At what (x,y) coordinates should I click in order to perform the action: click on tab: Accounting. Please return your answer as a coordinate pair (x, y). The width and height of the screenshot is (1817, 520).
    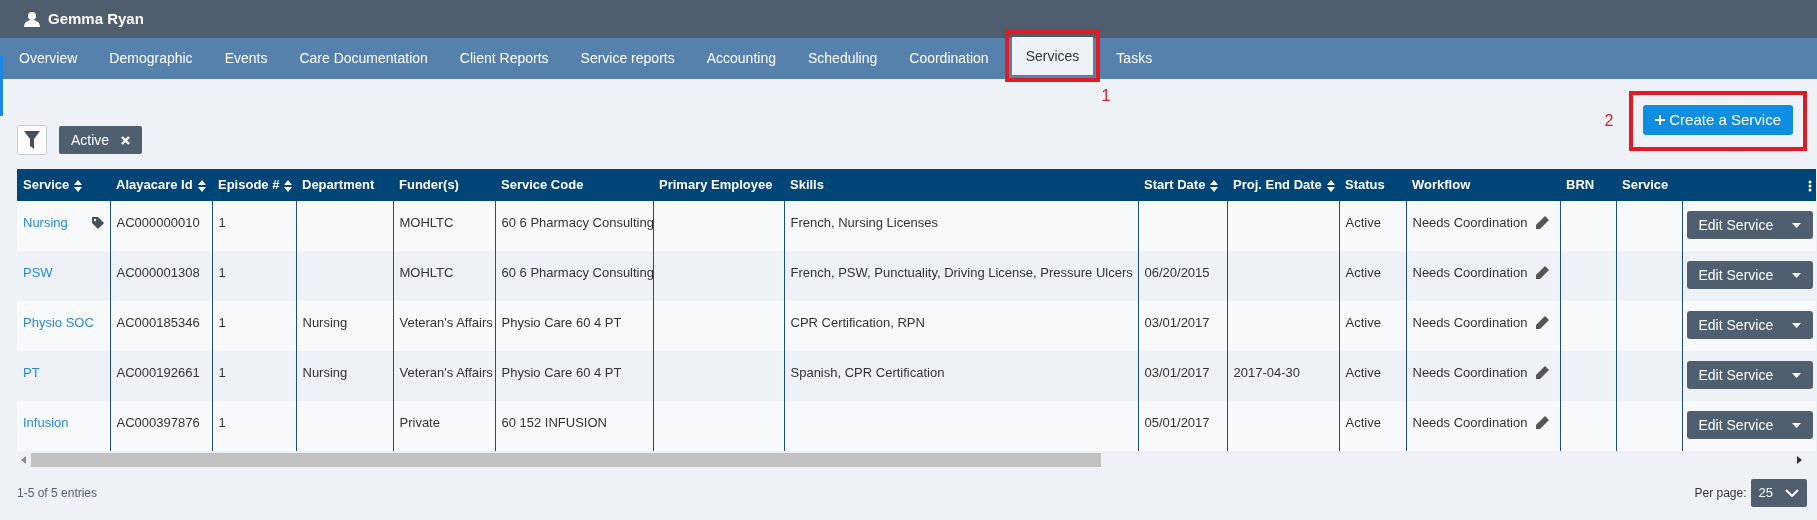
    Looking at the image, I should click on (741, 58).